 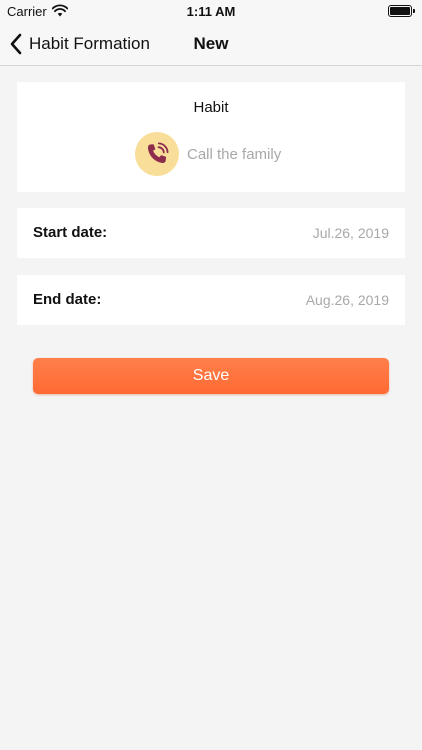 I want to click on back-button: Habit Formation, so click(x=79, y=44).